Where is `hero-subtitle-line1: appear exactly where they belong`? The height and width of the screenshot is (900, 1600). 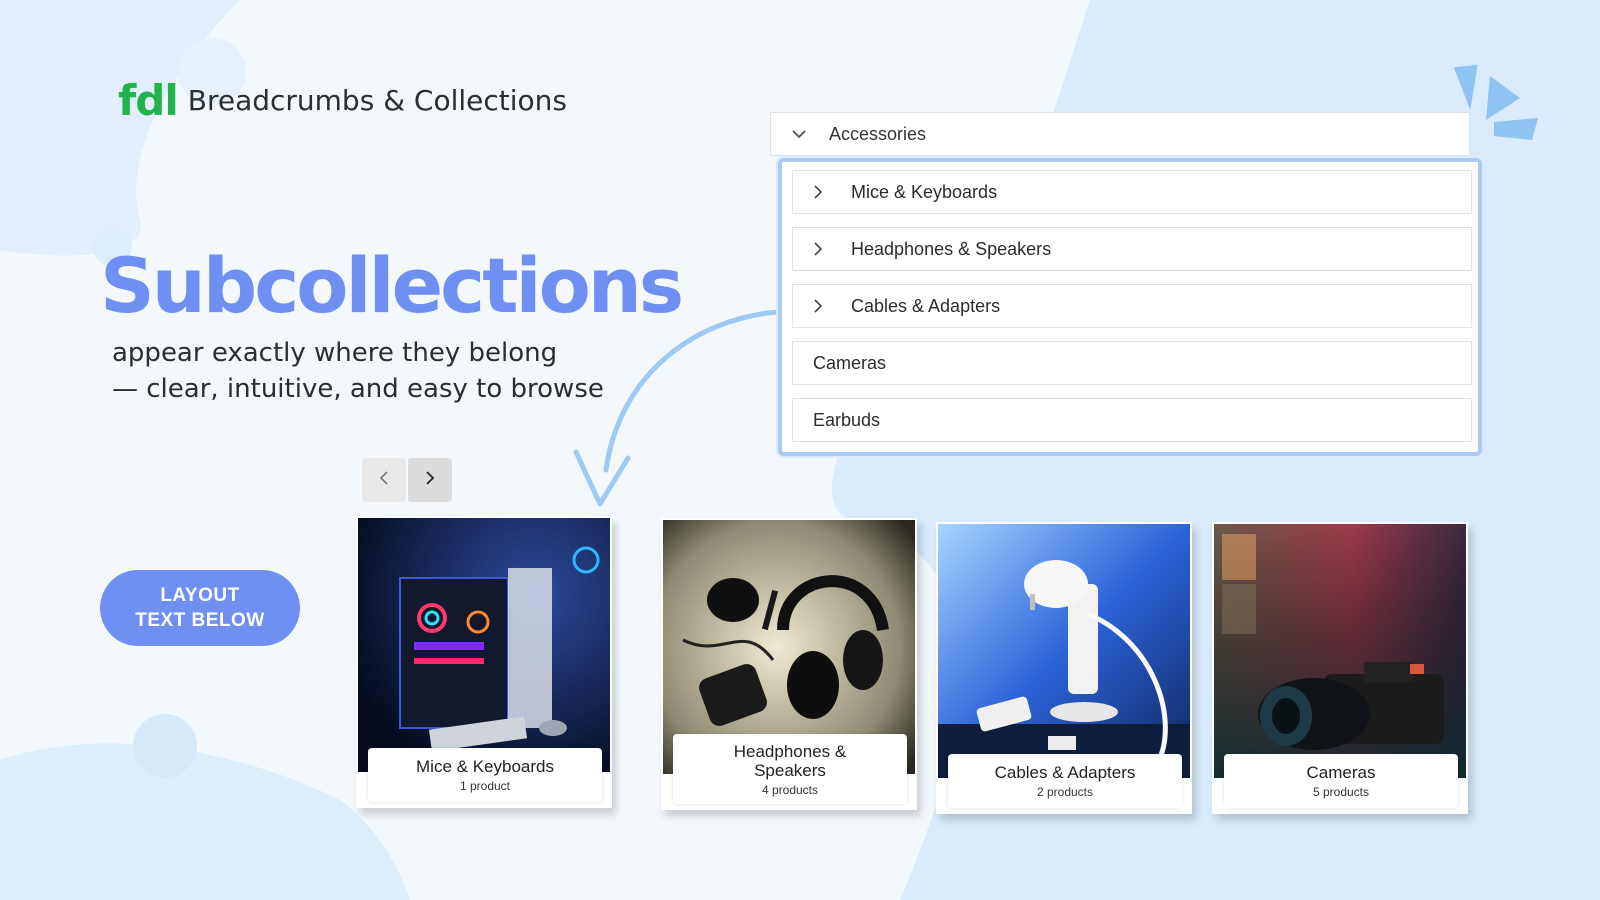 hero-subtitle-line1: appear exactly where they belong is located at coordinates (335, 353).